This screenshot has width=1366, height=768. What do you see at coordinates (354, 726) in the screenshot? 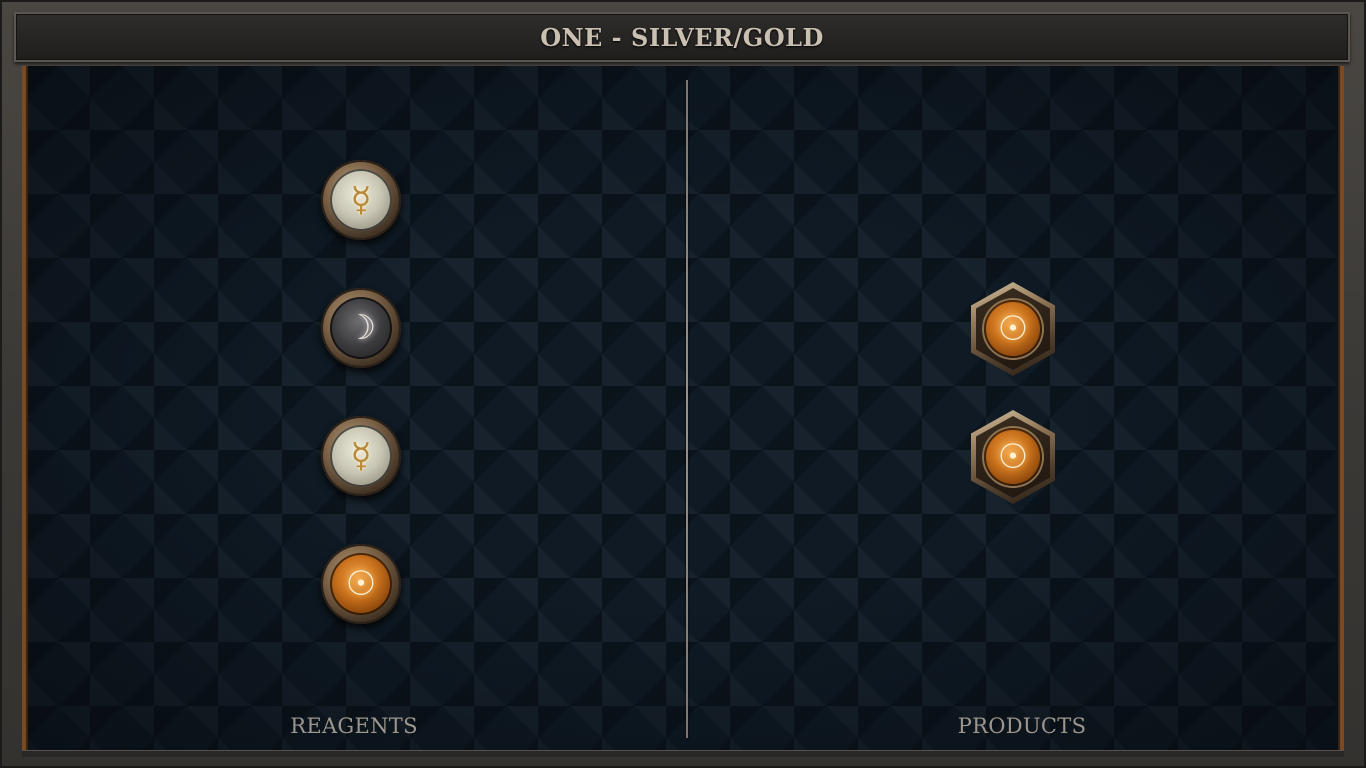
I see `reagents-label: REAGENTS` at bounding box center [354, 726].